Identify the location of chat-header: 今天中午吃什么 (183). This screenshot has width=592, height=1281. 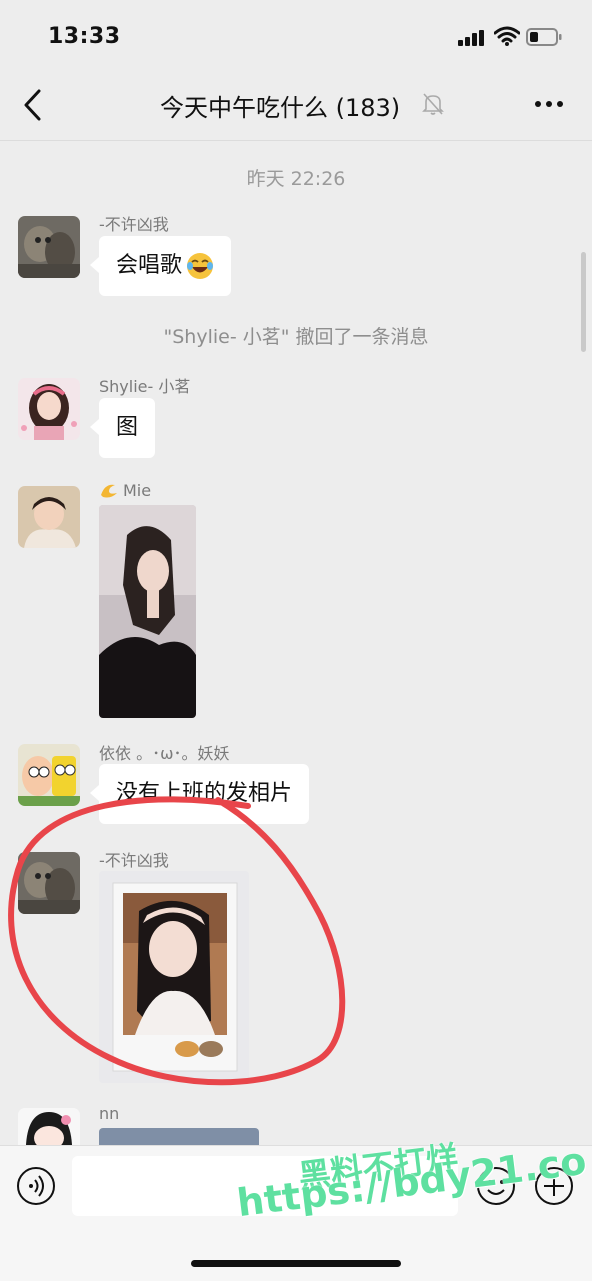
(296, 105).